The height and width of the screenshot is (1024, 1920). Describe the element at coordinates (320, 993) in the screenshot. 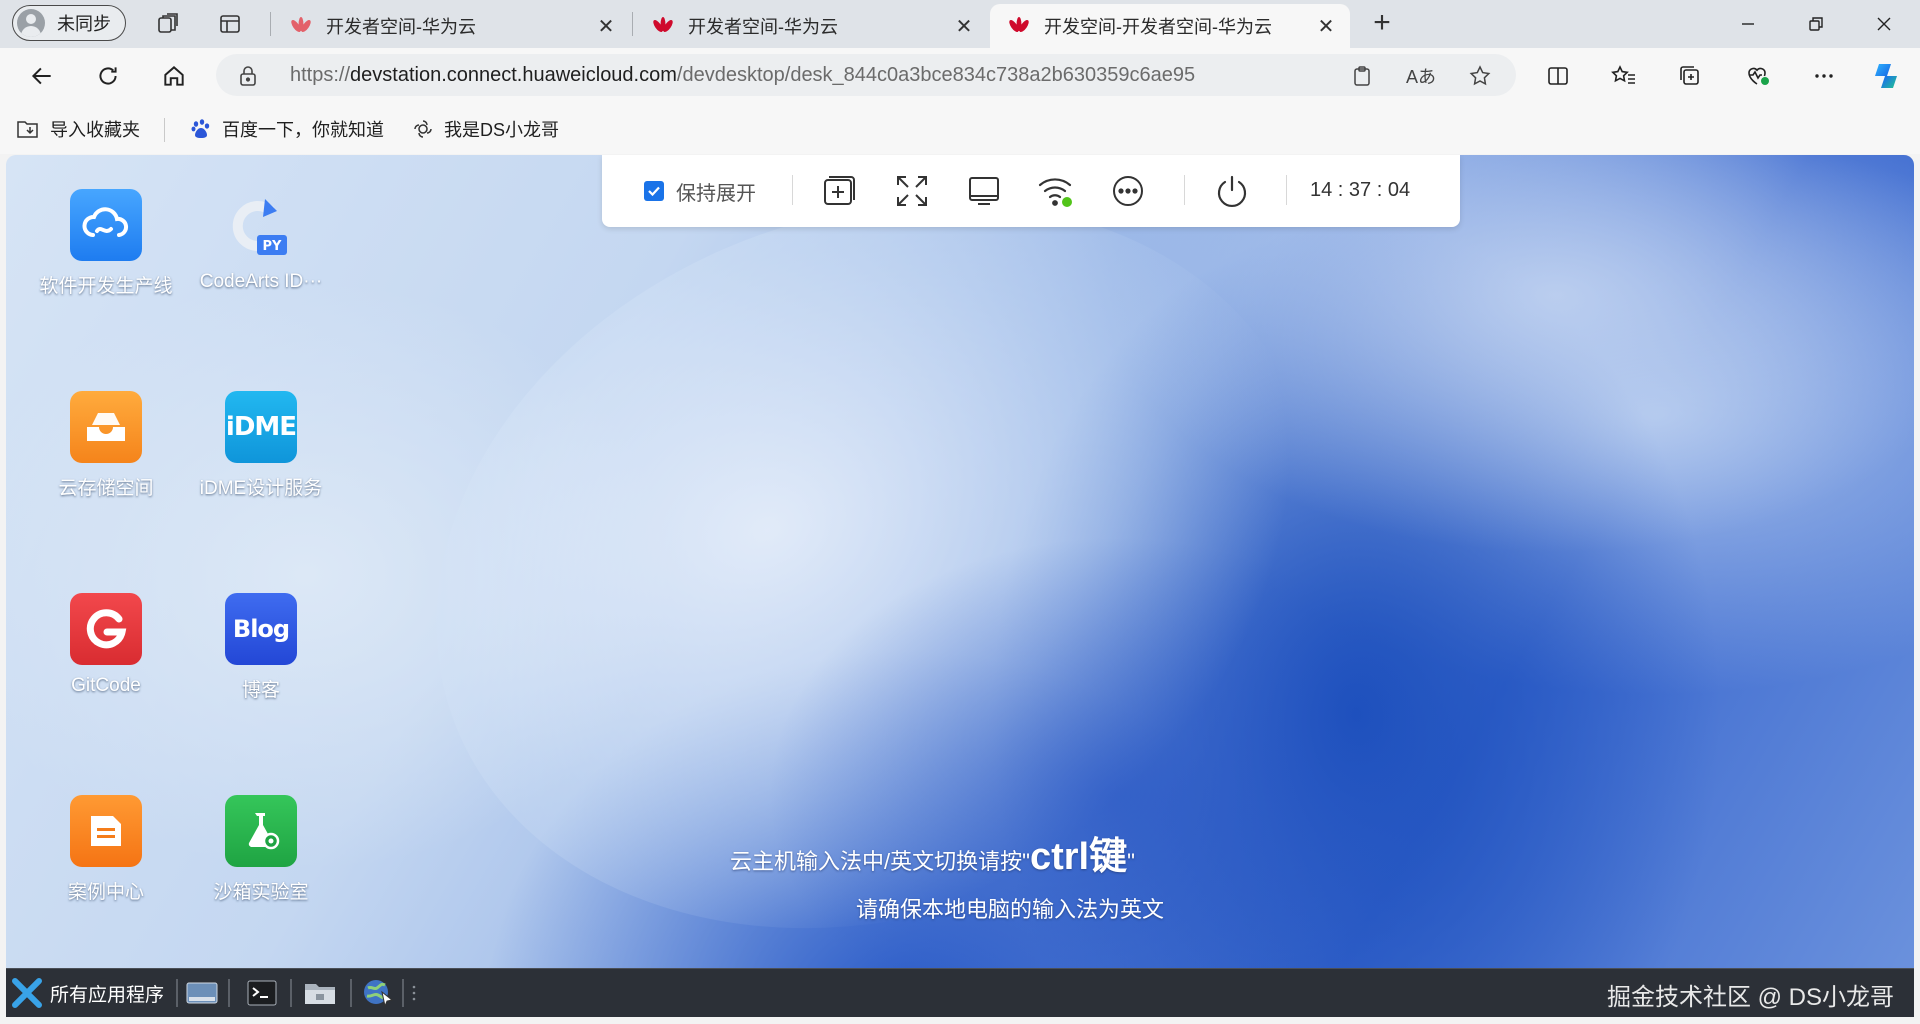

I see `file-manager-icon` at that location.